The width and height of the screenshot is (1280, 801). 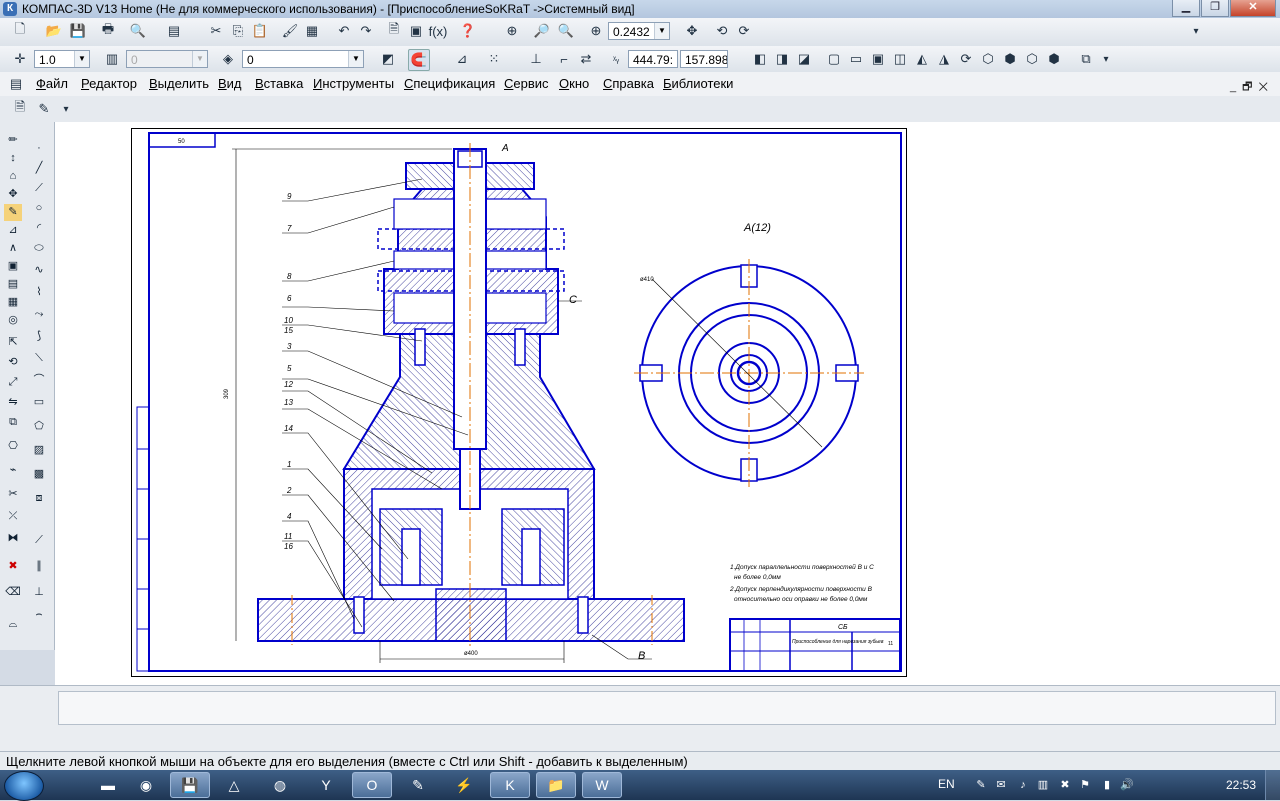 I want to click on tray-pen-icon: ✎, so click(x=981, y=785).